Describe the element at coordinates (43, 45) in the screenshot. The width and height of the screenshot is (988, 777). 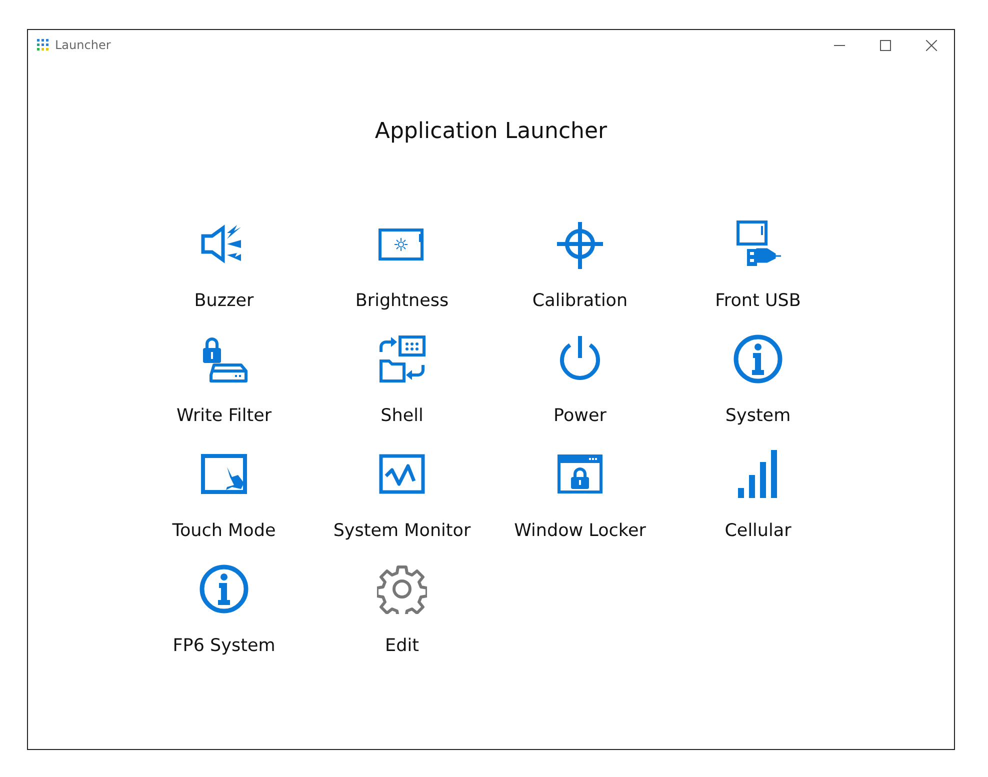
I see `grid-icon` at that location.